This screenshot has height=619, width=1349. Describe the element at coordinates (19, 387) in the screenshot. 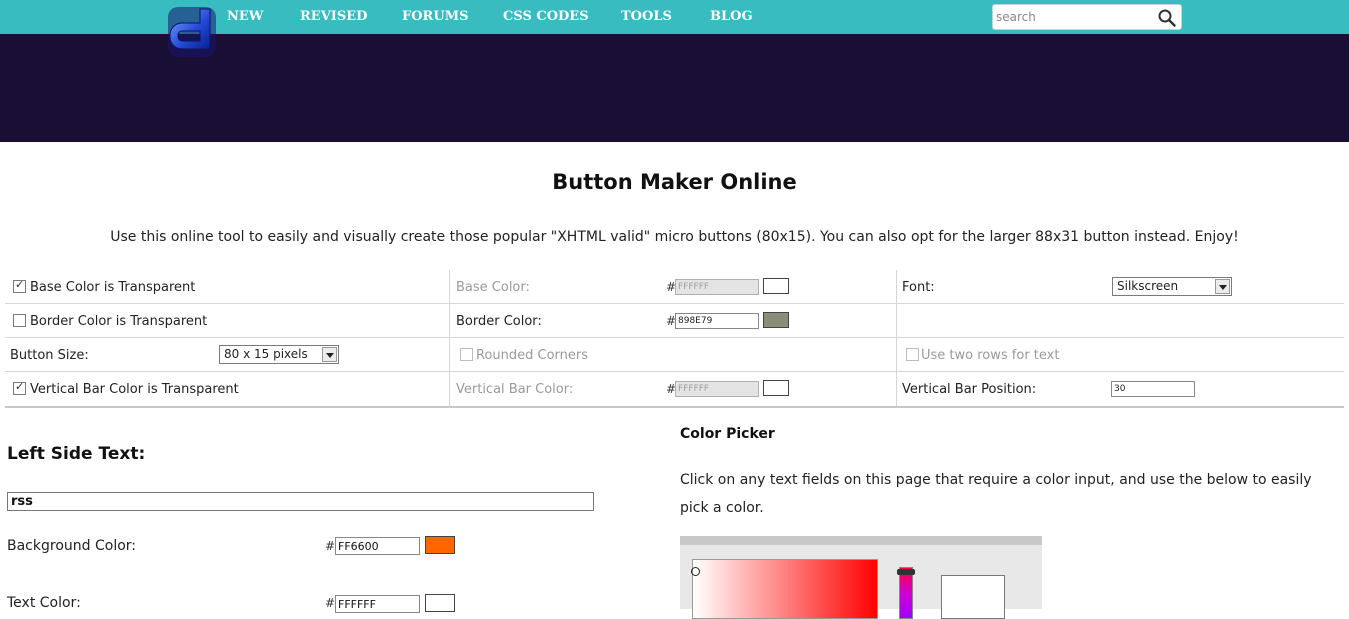

I see `vbar-transparent-checkbox` at that location.